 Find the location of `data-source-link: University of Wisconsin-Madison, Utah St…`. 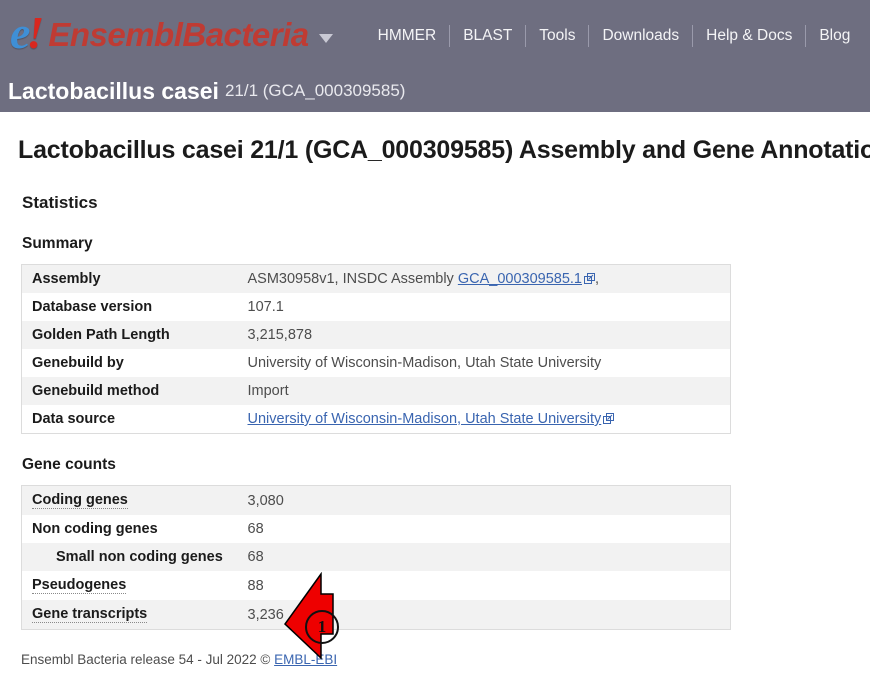

data-source-link: University of Wisconsin-Madison, Utah St… is located at coordinates (425, 419).